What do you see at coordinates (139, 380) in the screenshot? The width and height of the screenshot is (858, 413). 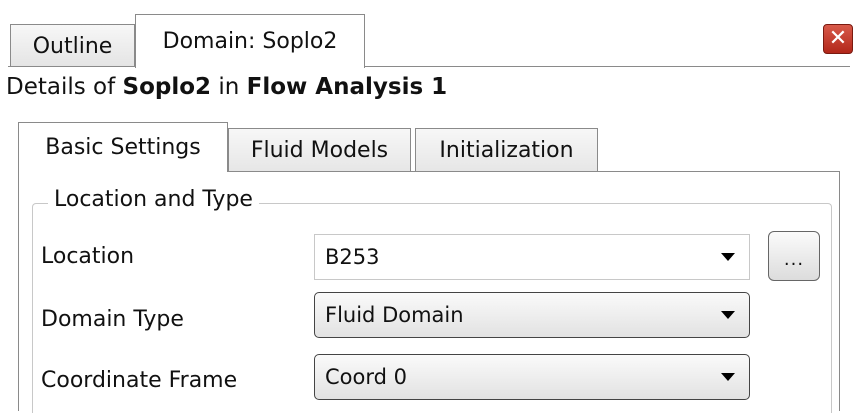 I see `coordinate-frame-label: Coordinate Frame` at bounding box center [139, 380].